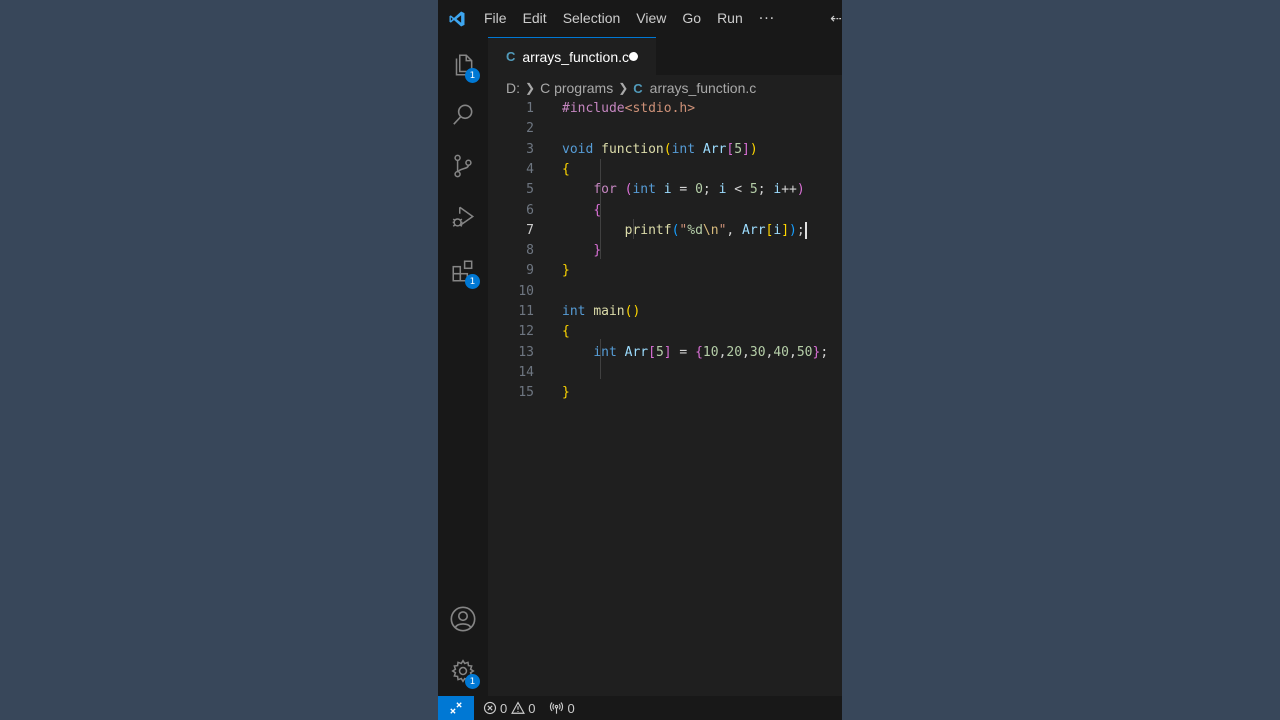  What do you see at coordinates (592, 18) in the screenshot?
I see `menu-selection: Selection` at bounding box center [592, 18].